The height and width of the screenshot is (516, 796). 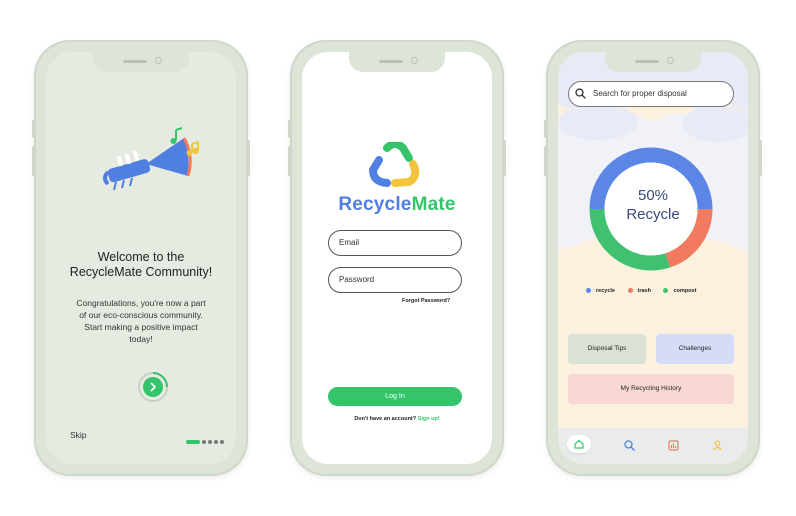 I want to click on trumpet-illustration, so click(x=151, y=159).